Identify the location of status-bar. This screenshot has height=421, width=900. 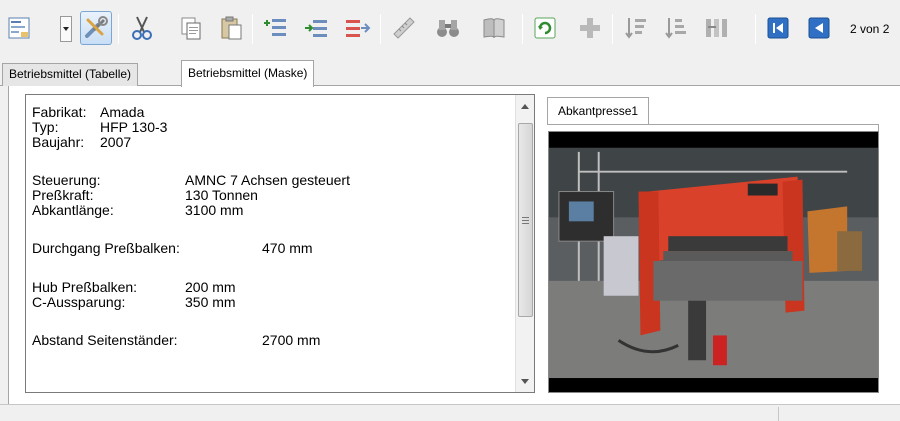
(450, 412).